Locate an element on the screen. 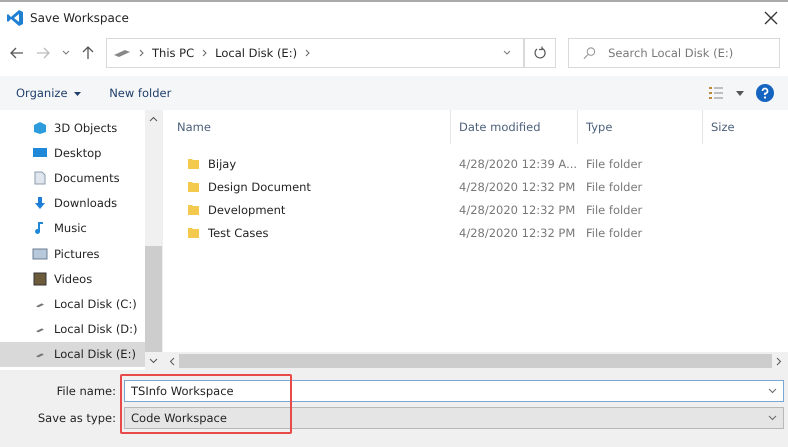  sidebar-item: Desktop is located at coordinates (72, 153).